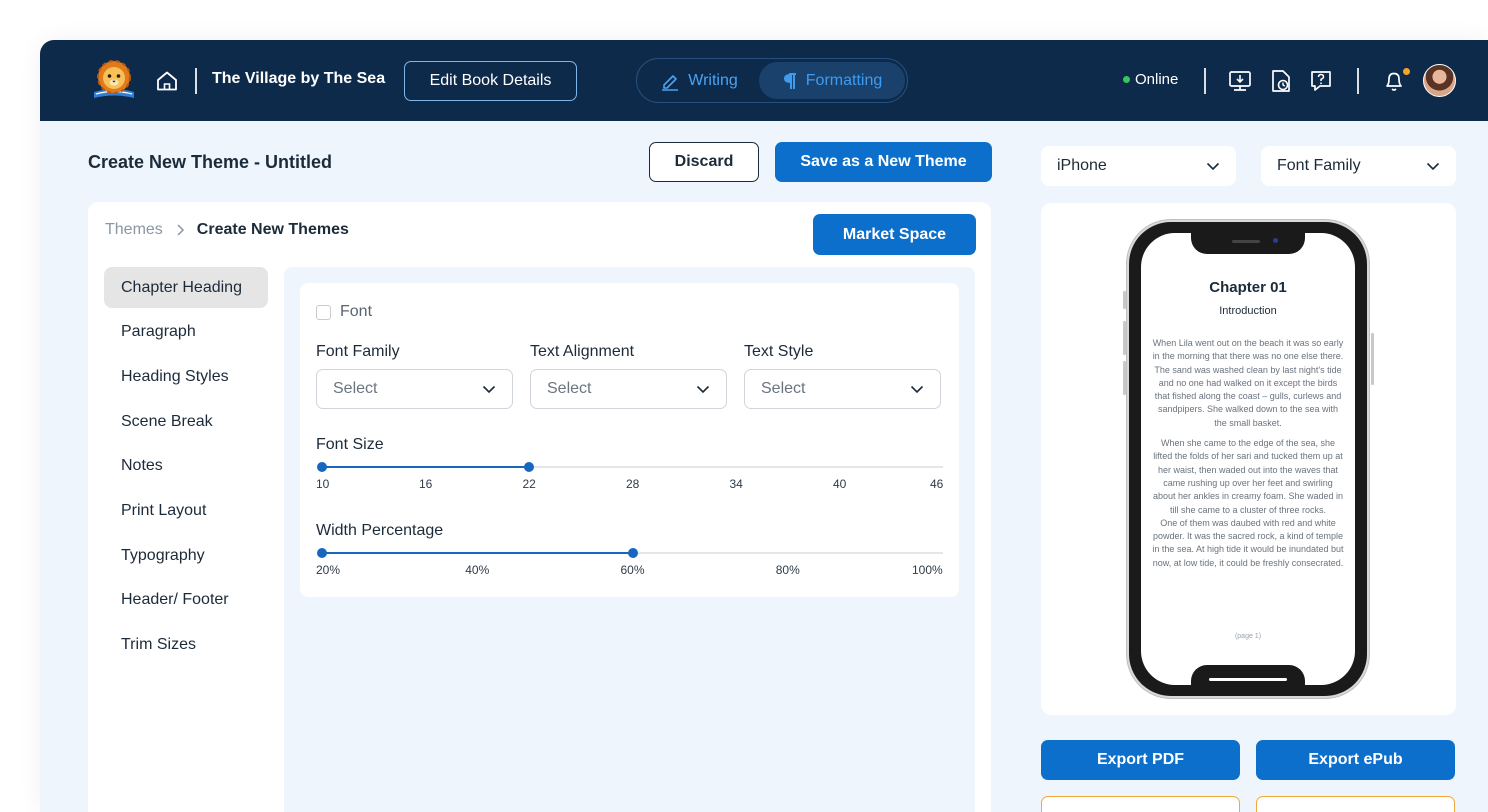 The width and height of the screenshot is (1488, 812). What do you see at coordinates (779, 351) in the screenshot?
I see `text-style-label: Text Style` at bounding box center [779, 351].